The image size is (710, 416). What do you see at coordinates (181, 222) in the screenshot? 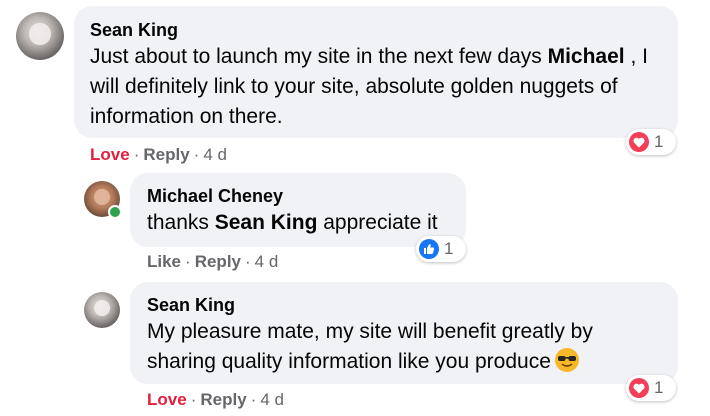
I see `comment-text-before: thanks` at bounding box center [181, 222].